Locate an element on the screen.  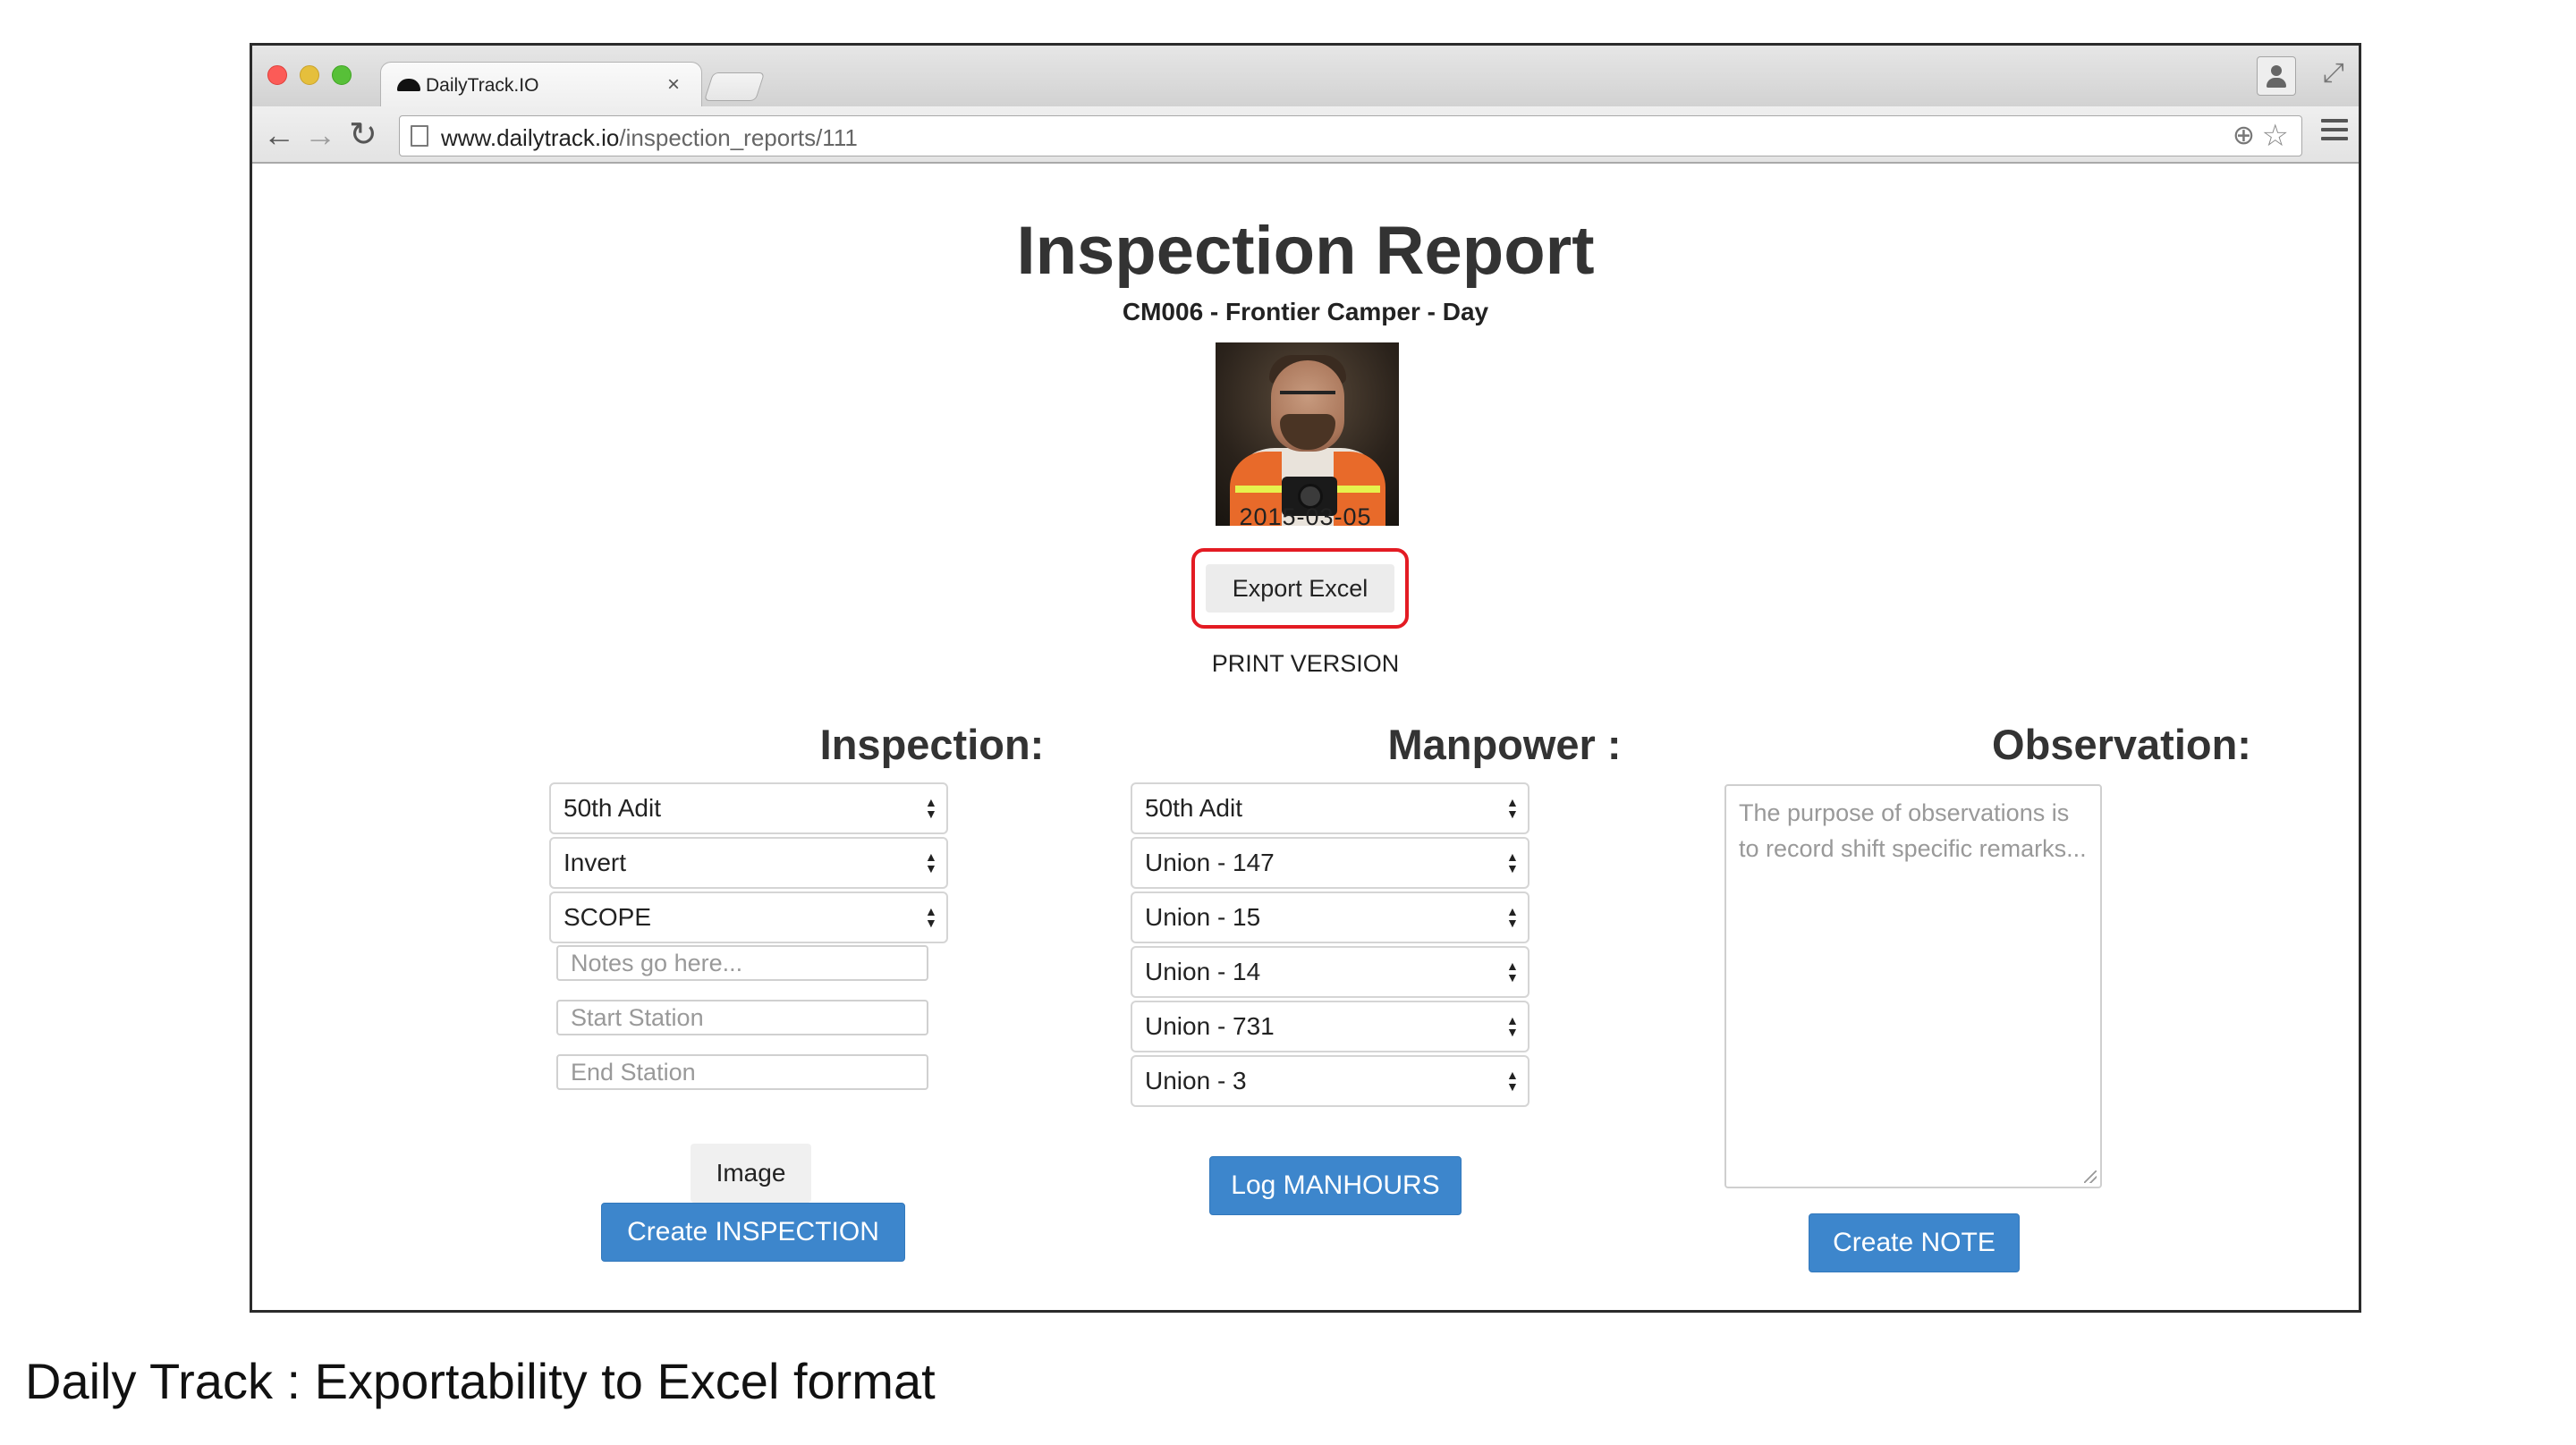
menu-icon is located at coordinates (2334, 132).